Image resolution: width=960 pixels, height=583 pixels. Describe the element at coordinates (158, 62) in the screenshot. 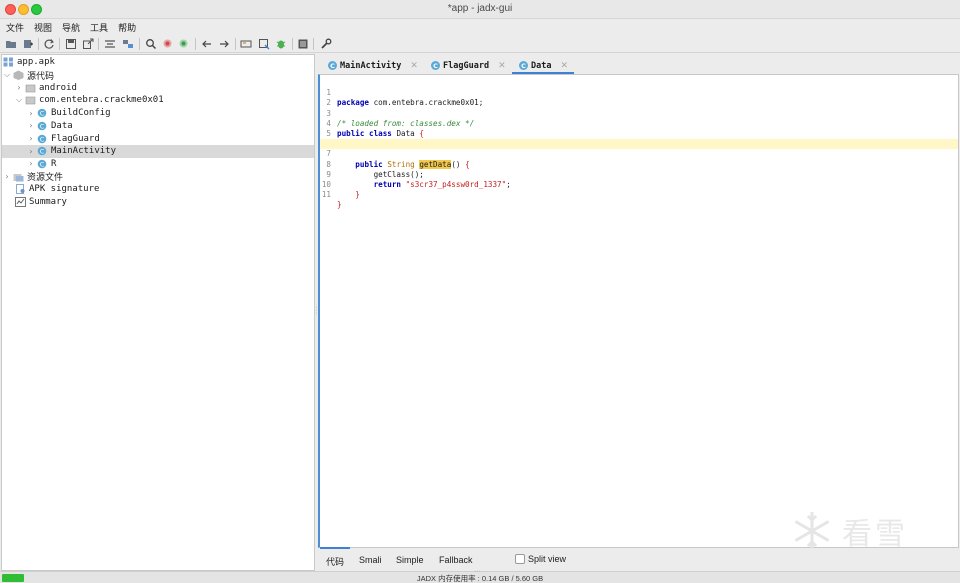

I see `tree-item-app-apk: app.apk` at that location.